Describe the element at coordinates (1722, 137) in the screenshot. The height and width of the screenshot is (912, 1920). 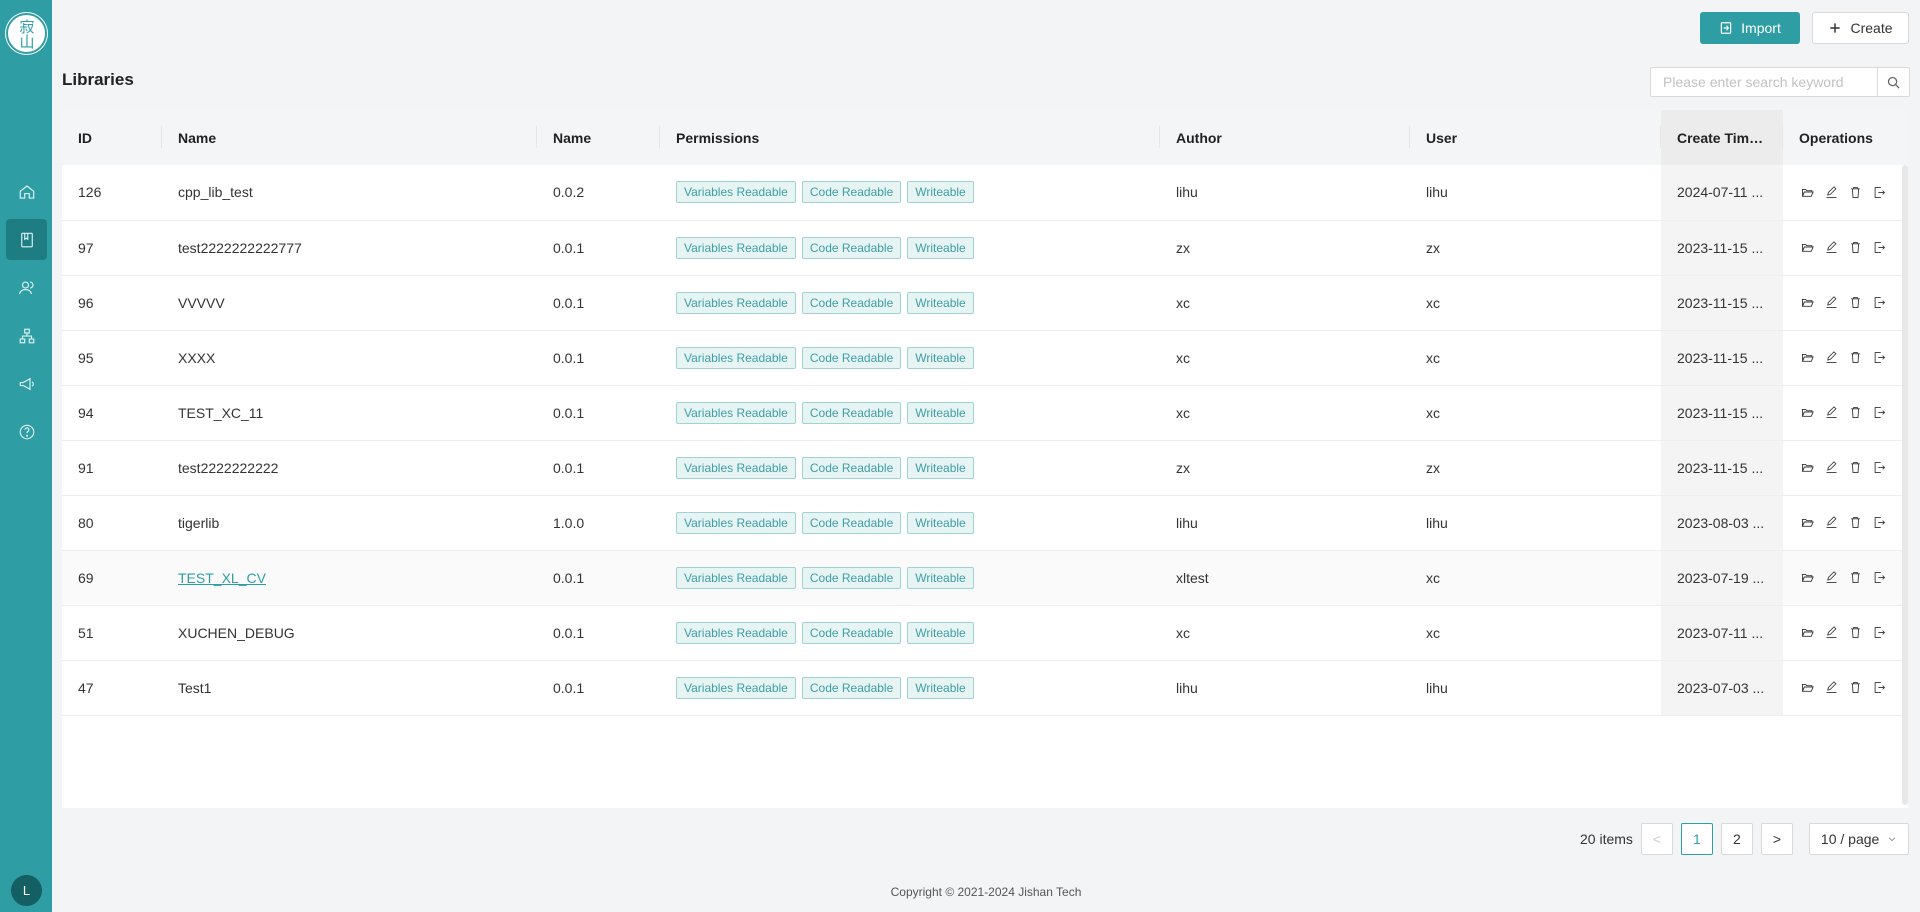
I see `column-header-create-time: Create Time` at that location.